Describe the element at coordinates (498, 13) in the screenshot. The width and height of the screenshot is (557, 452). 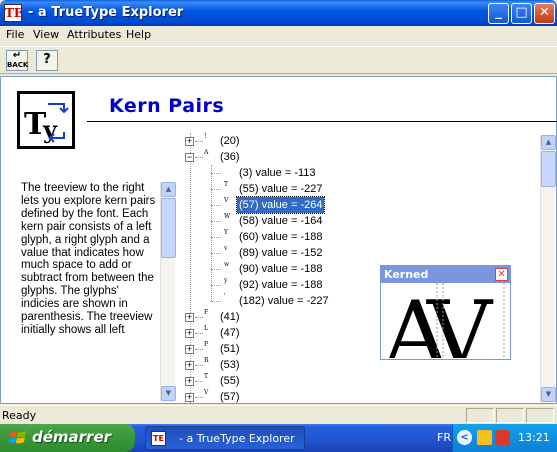
I see `minimize-button: _` at that location.